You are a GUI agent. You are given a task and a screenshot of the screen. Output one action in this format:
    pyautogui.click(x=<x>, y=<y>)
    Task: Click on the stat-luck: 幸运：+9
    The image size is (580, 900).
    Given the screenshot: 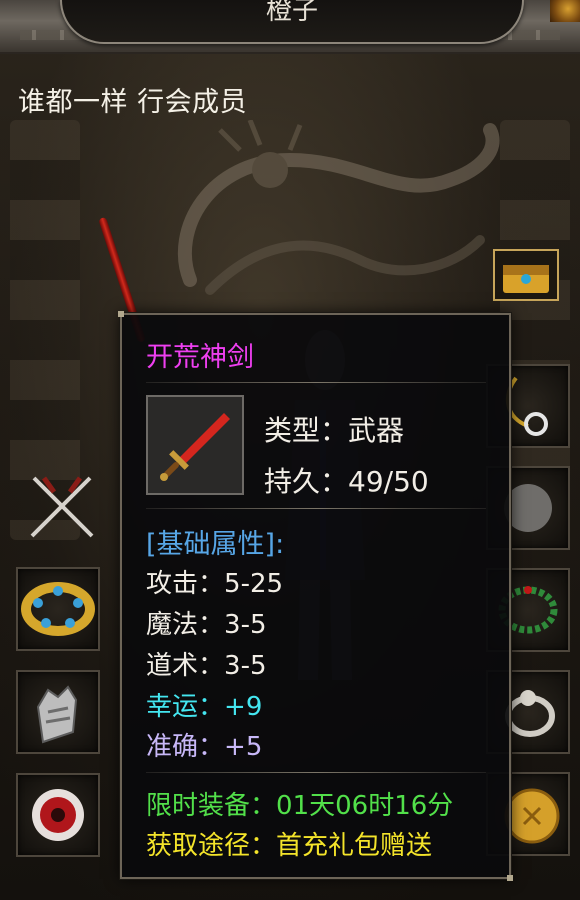 What is the action you would take?
    pyautogui.click(x=204, y=707)
    